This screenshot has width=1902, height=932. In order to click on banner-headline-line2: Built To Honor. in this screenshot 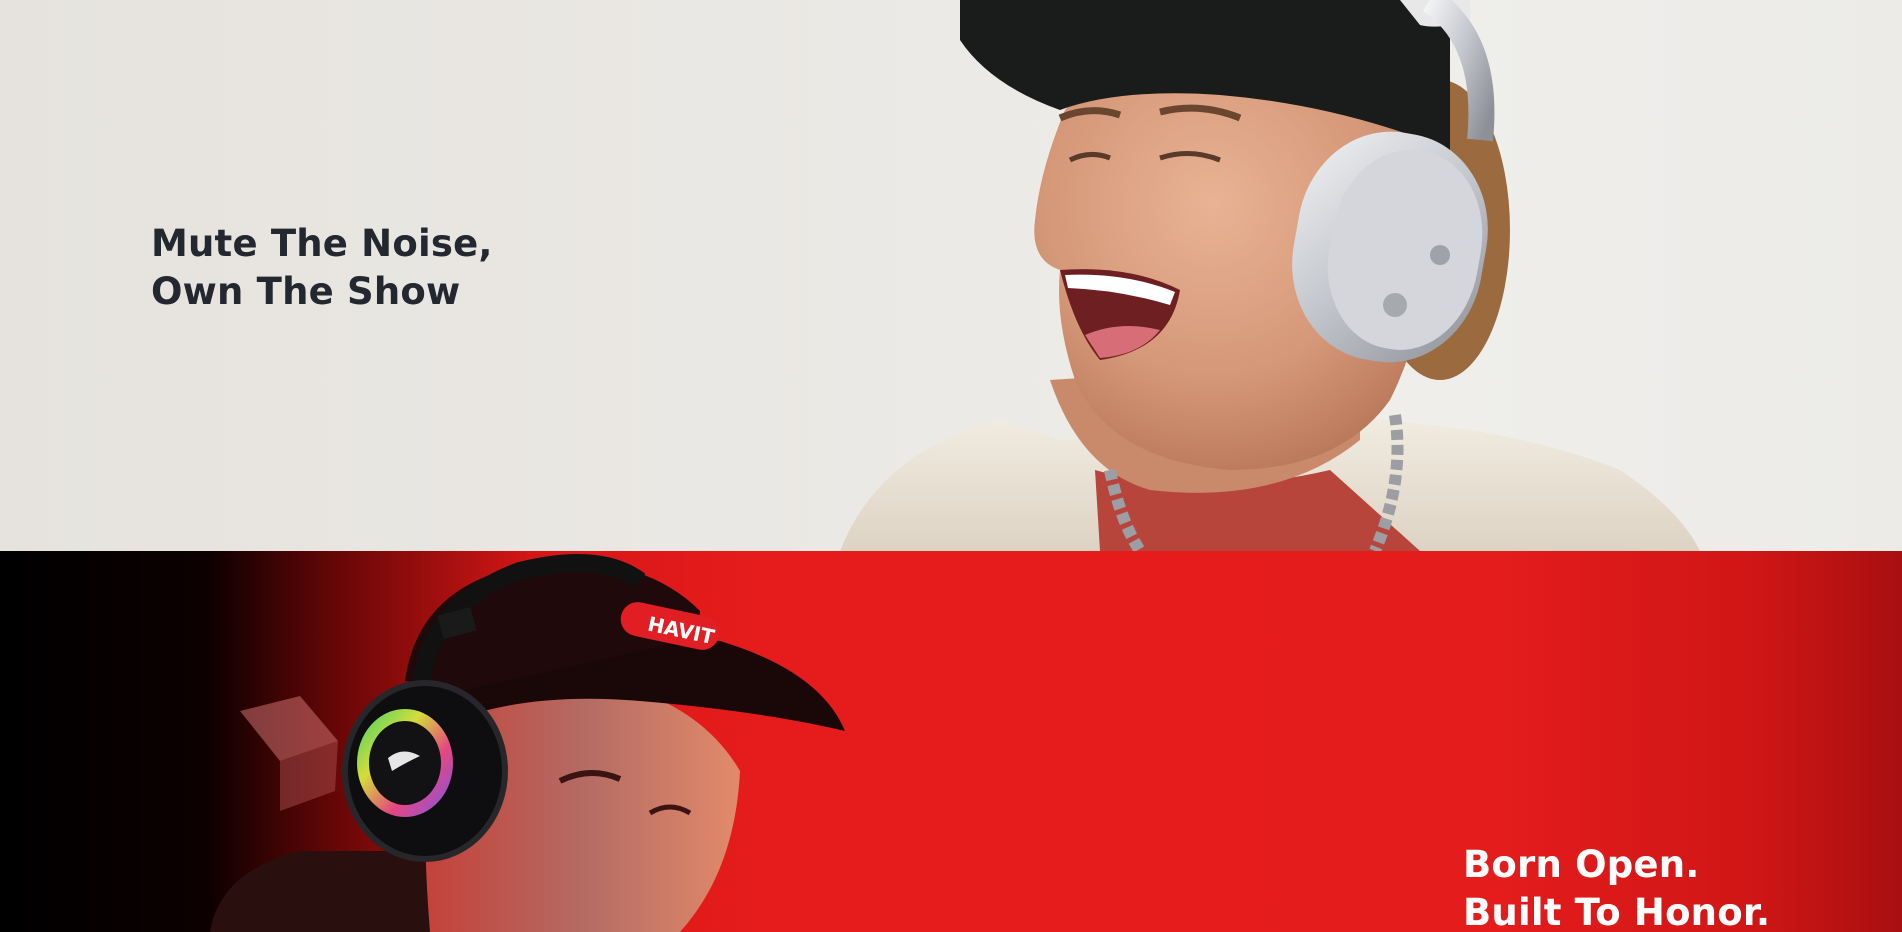, I will do `click(1617, 911)`.